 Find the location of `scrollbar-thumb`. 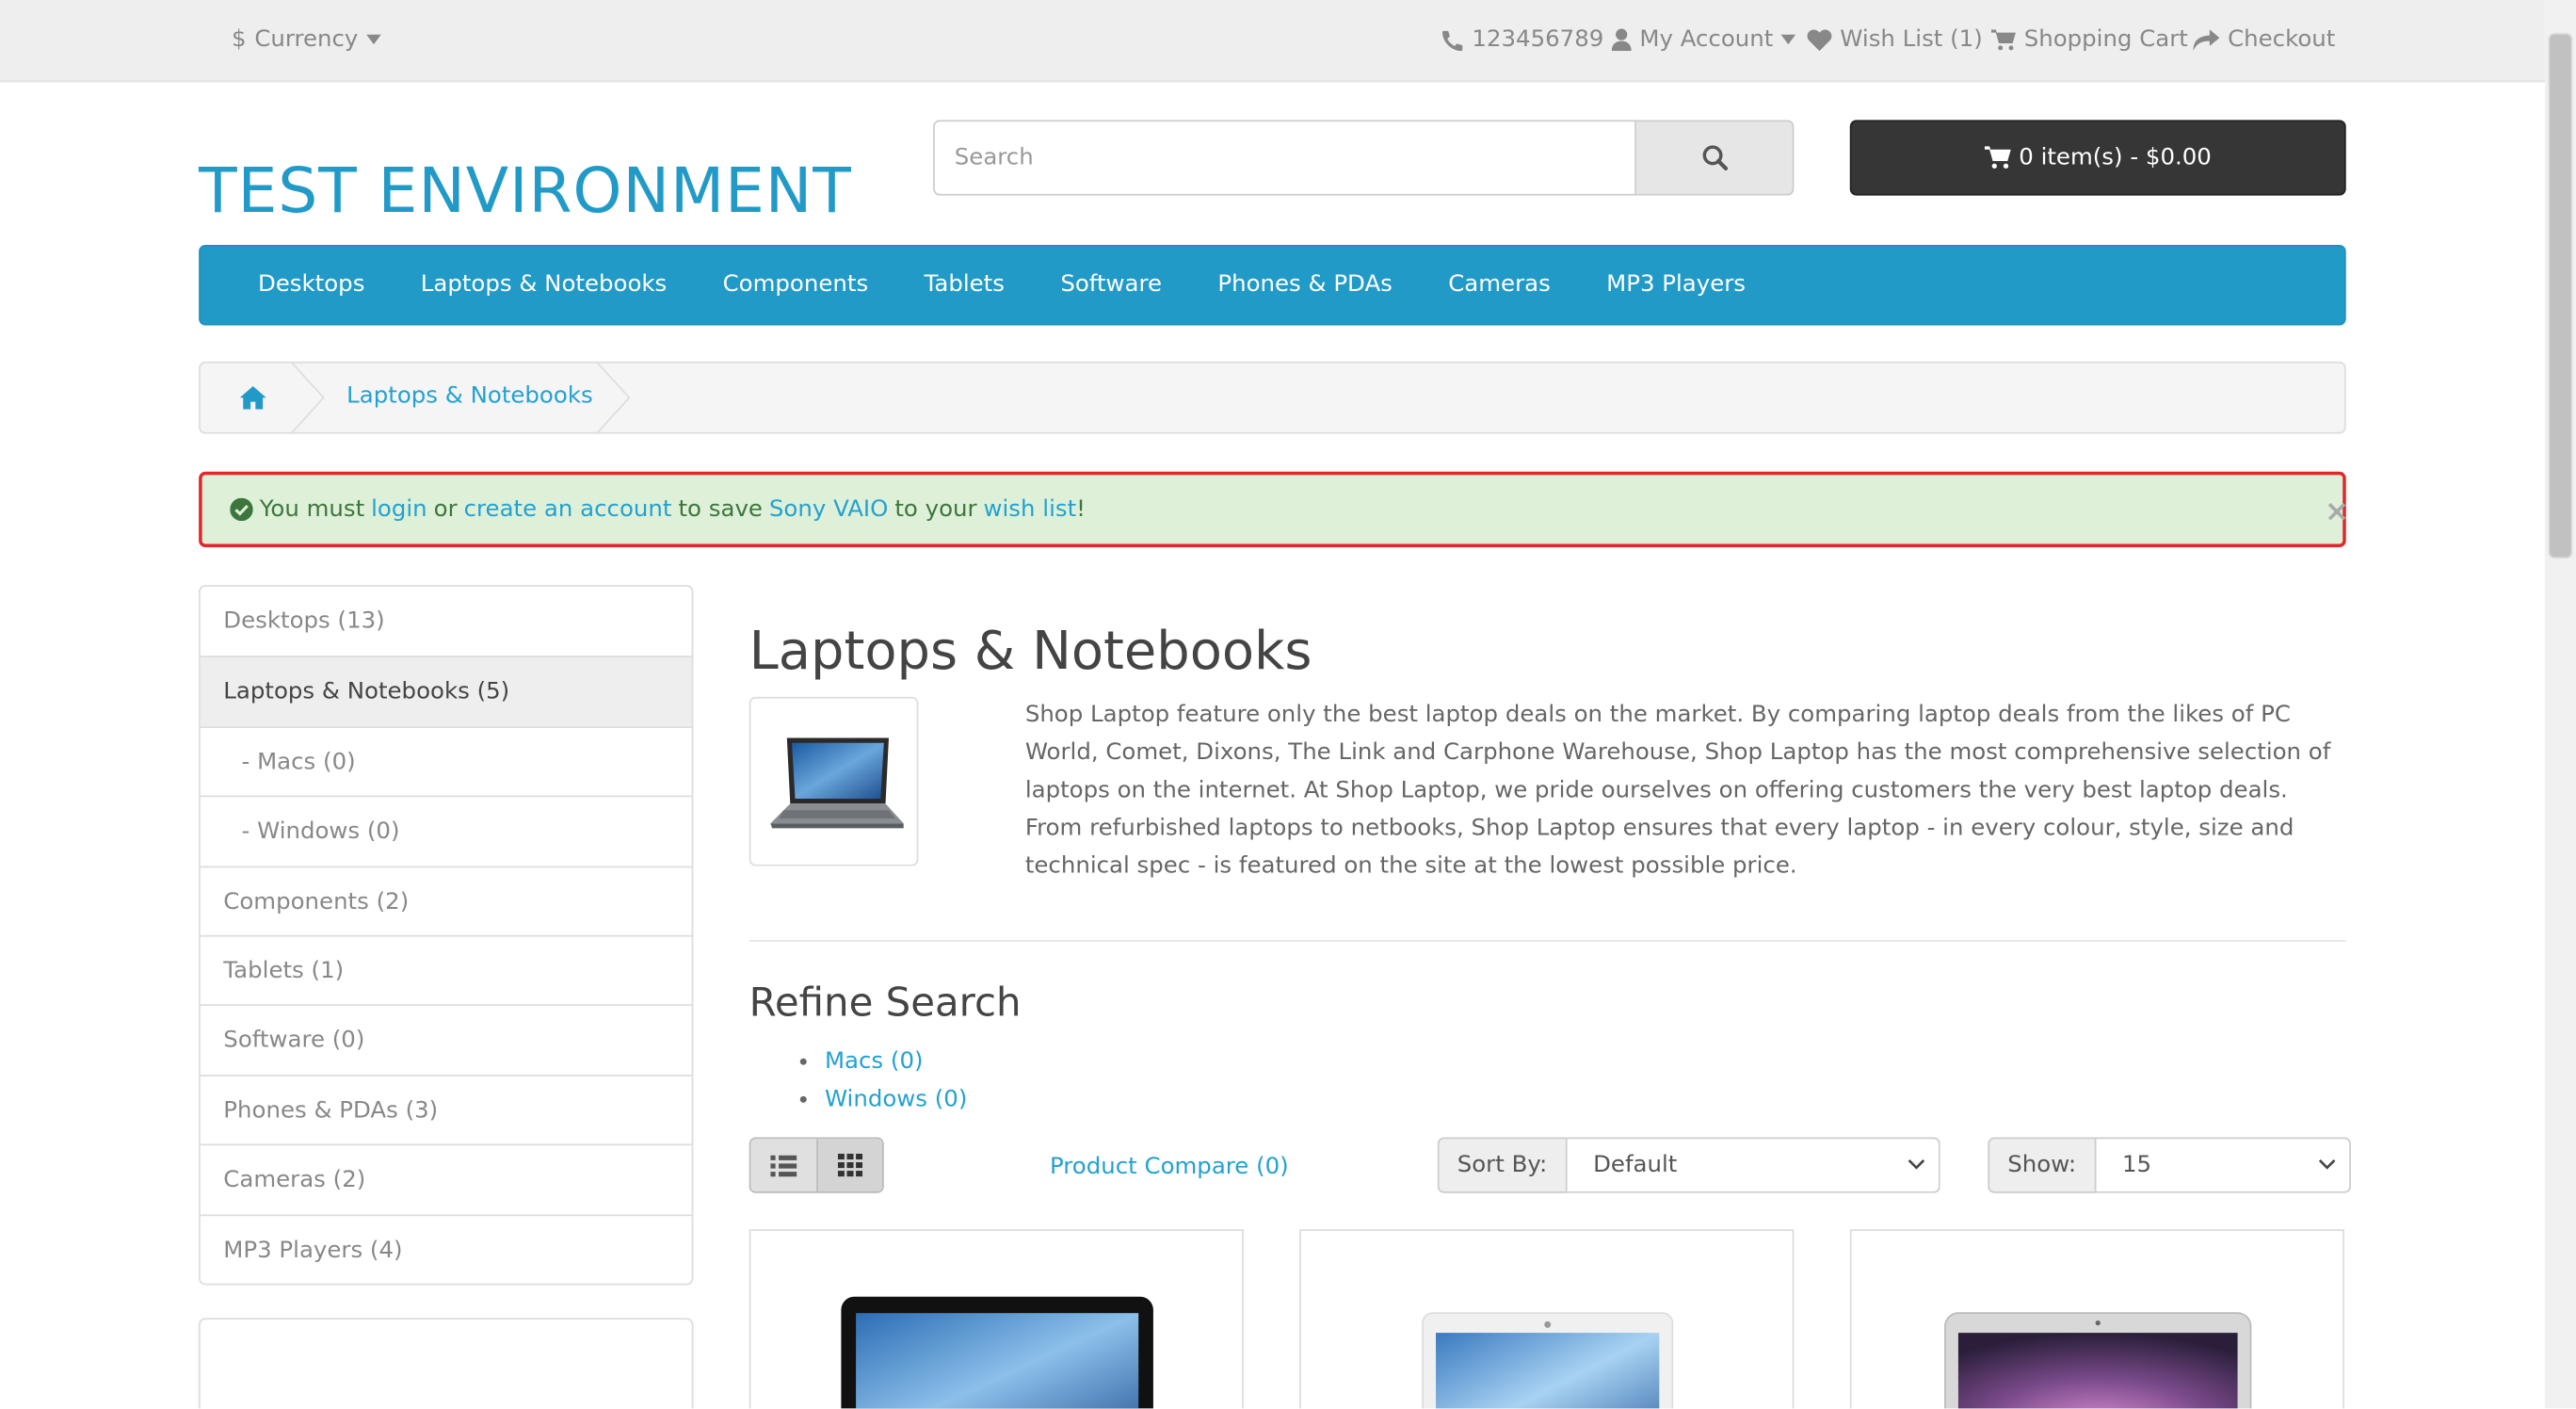

scrollbar-thumb is located at coordinates (2560, 295).